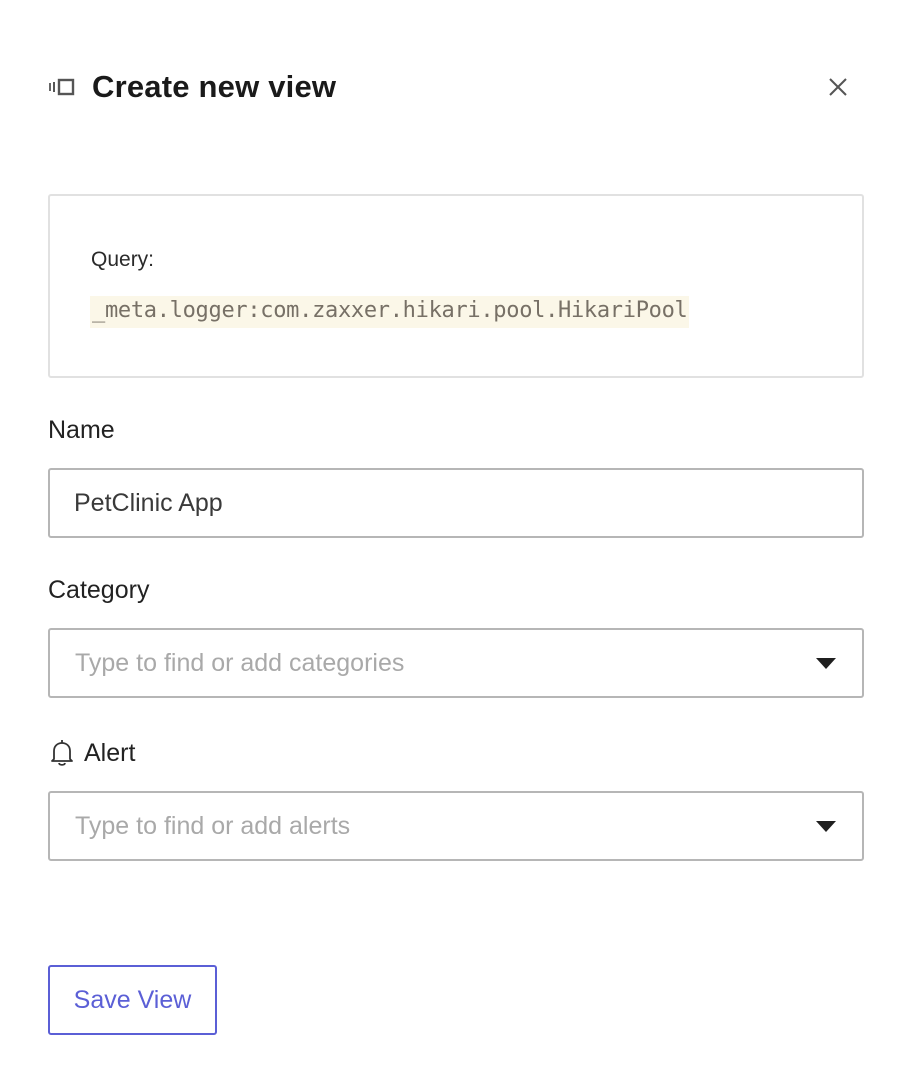 This screenshot has width=912, height=1082. What do you see at coordinates (62, 87) in the screenshot?
I see `view-icon` at bounding box center [62, 87].